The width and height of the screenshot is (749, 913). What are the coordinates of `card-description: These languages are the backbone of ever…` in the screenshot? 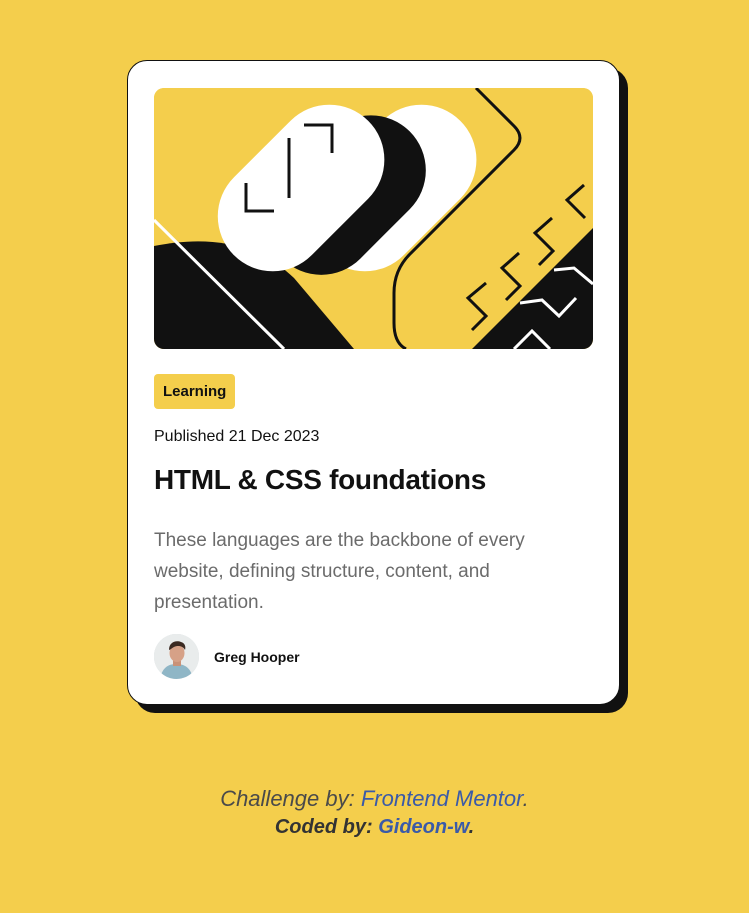 It's located at (339, 571).